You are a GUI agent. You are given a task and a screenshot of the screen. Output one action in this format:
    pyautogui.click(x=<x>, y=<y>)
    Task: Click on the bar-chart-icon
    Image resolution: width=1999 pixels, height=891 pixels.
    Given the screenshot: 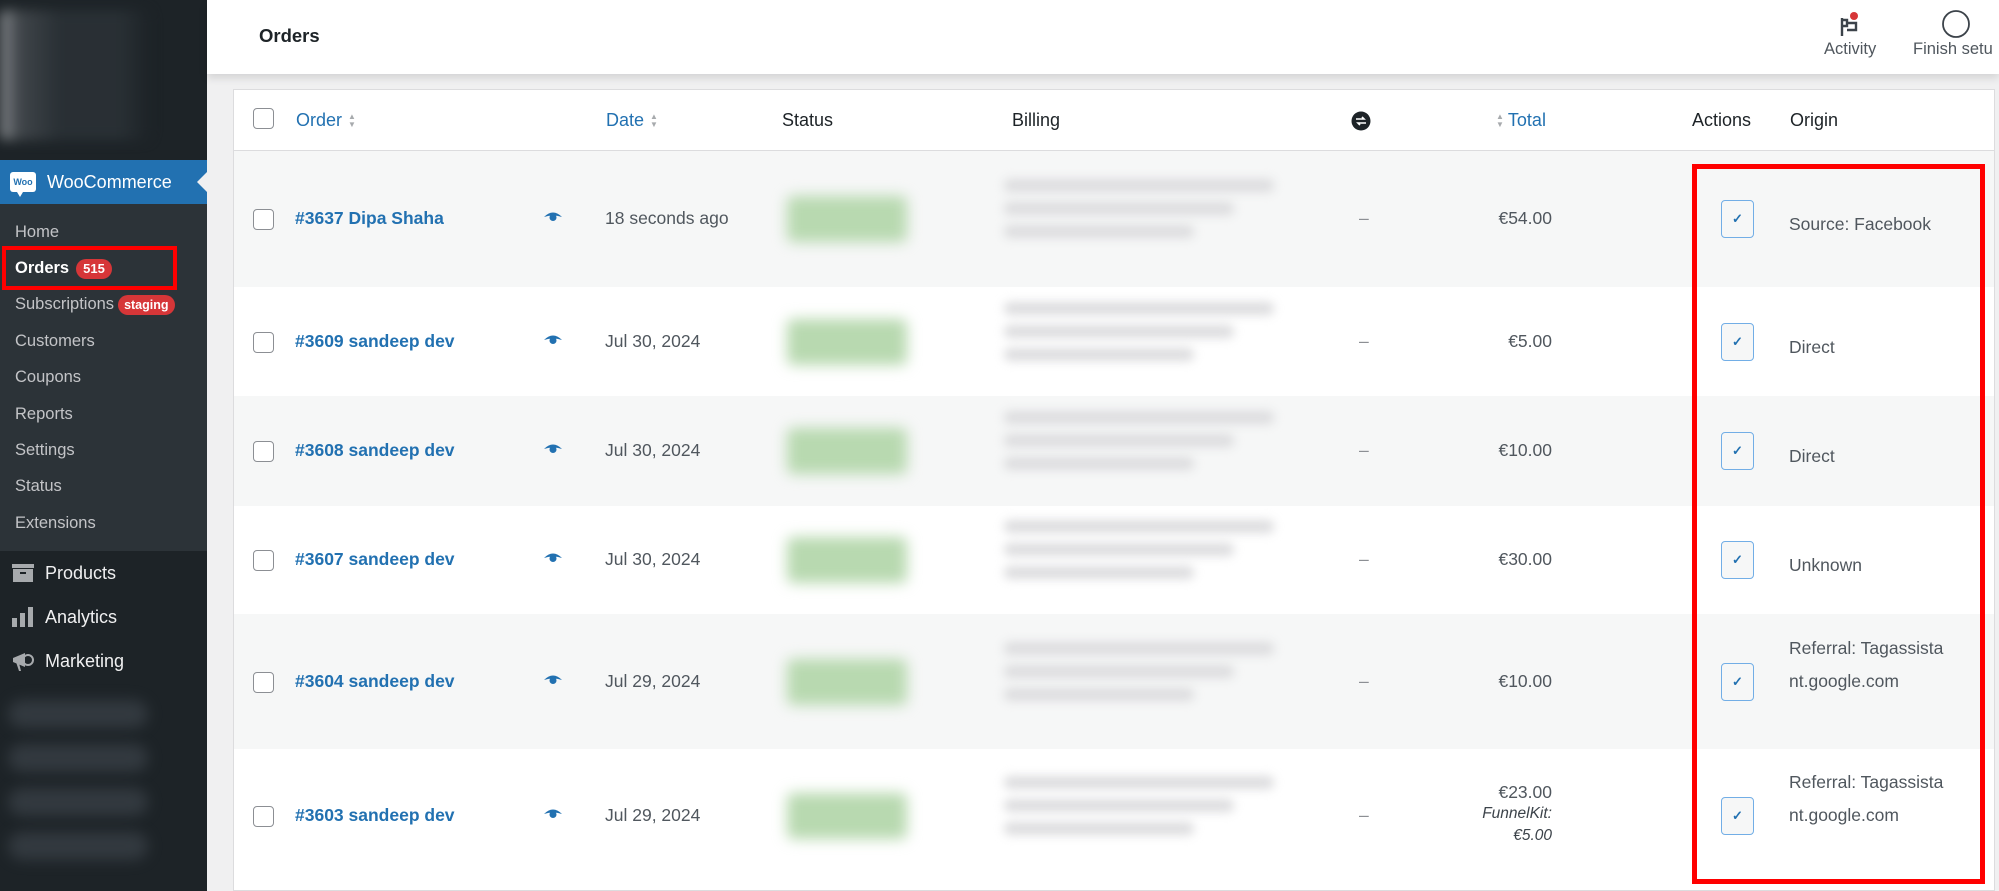 What is the action you would take?
    pyautogui.click(x=23, y=617)
    